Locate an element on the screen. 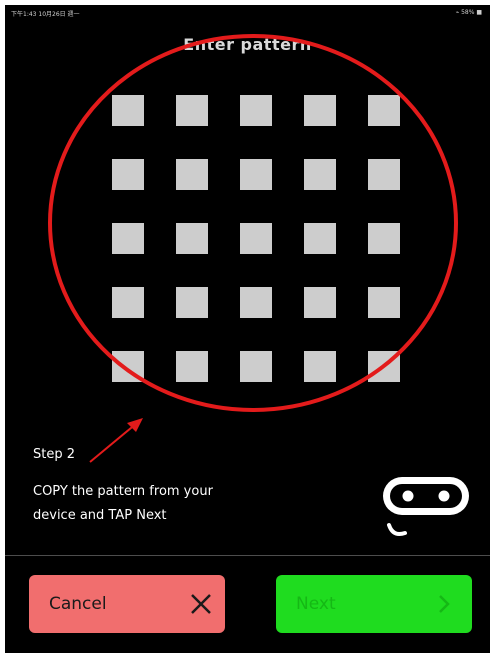  chevron-right-icon is located at coordinates (444, 604).